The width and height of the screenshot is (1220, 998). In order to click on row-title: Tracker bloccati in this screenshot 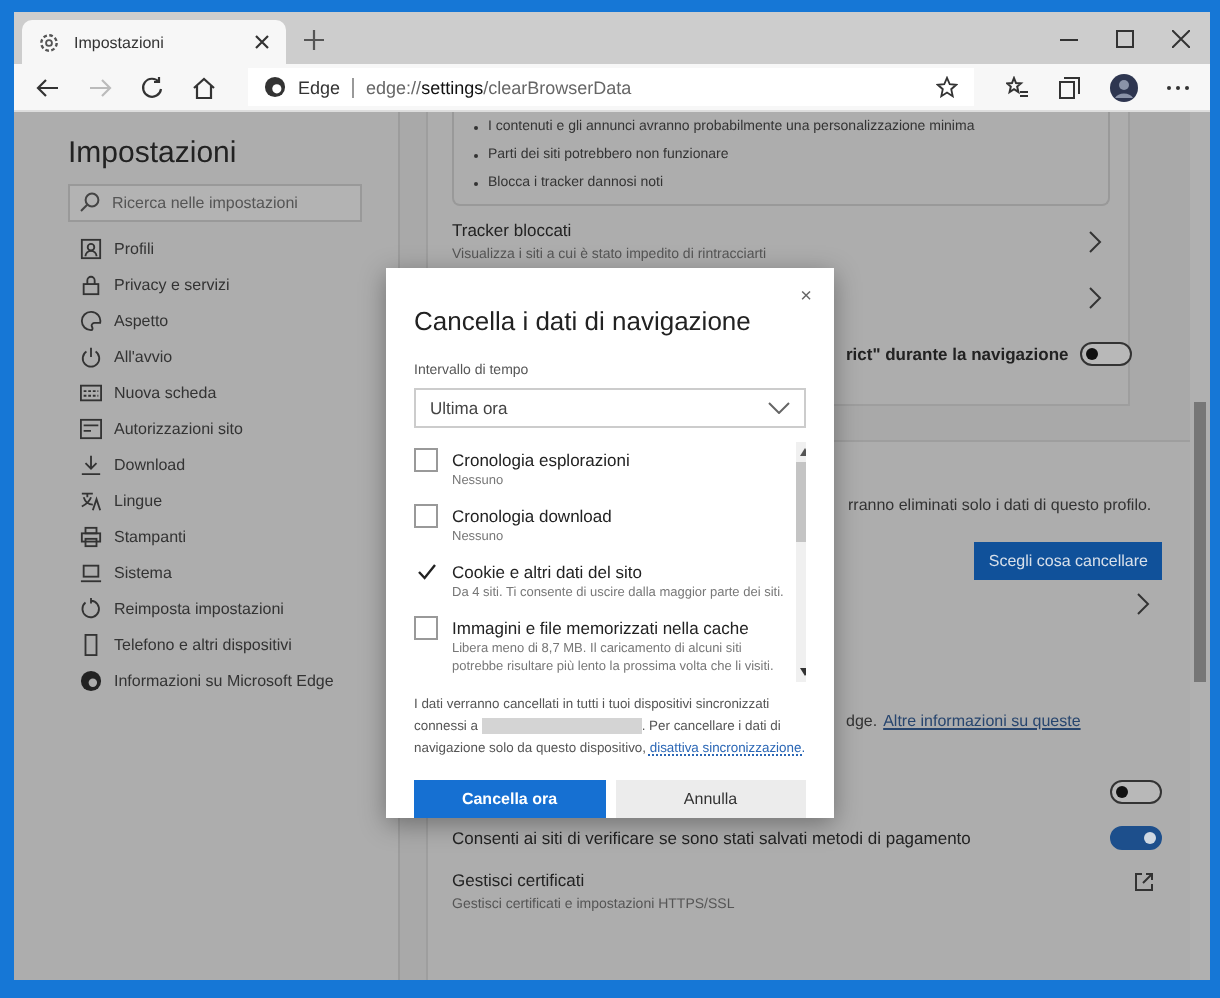, I will do `click(513, 231)`.